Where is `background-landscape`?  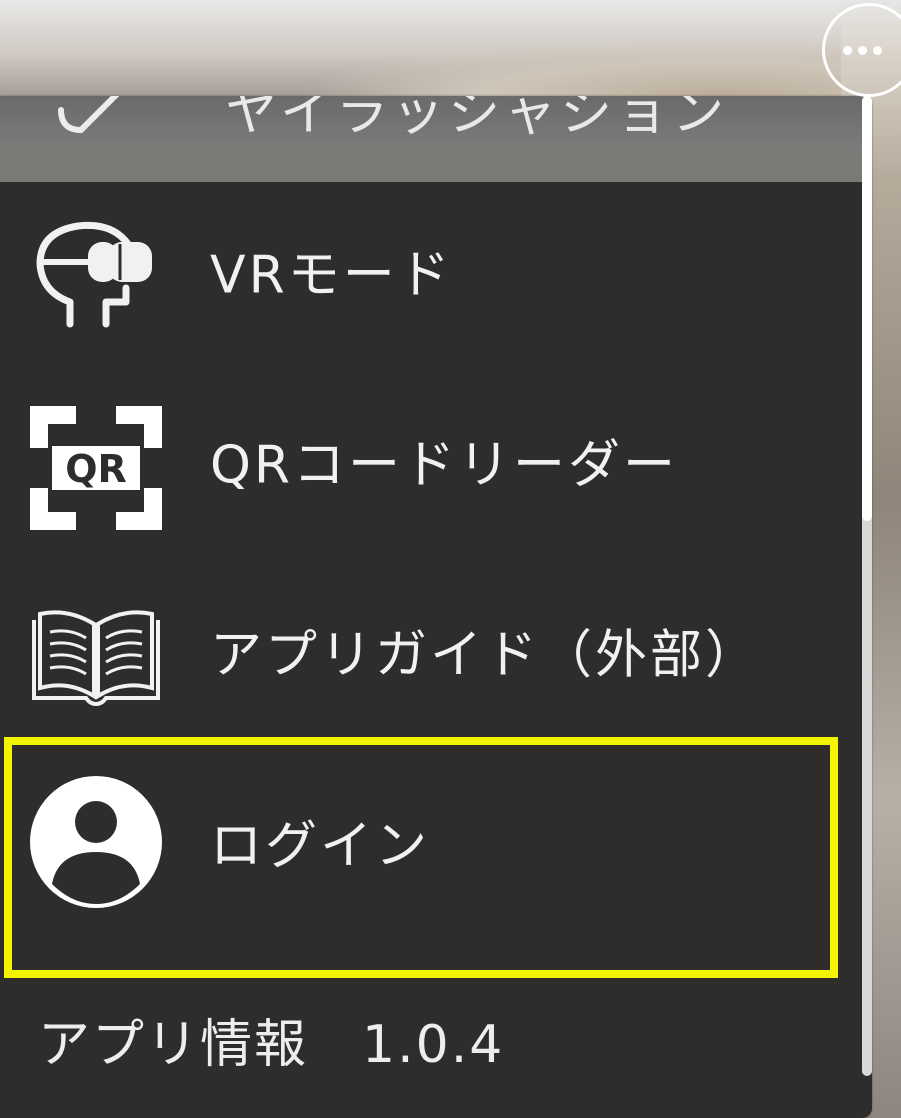
background-landscape is located at coordinates (450, 50).